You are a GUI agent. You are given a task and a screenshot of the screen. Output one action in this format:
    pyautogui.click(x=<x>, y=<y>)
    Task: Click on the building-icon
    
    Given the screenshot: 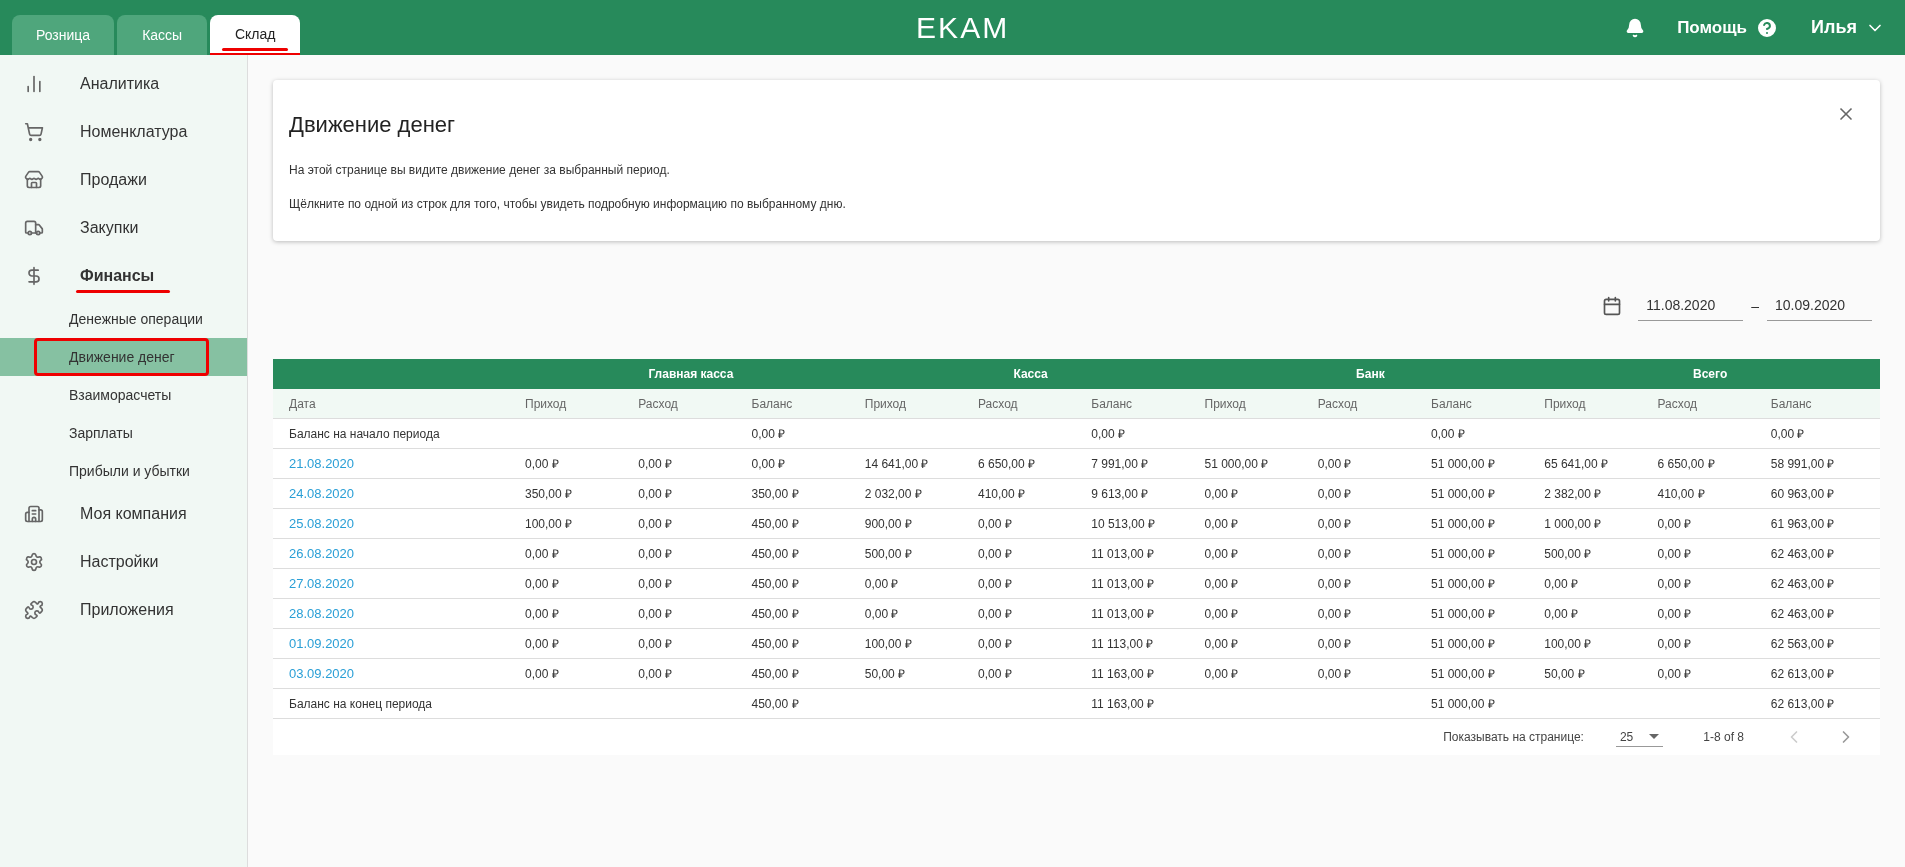 What is the action you would take?
    pyautogui.click(x=34, y=514)
    